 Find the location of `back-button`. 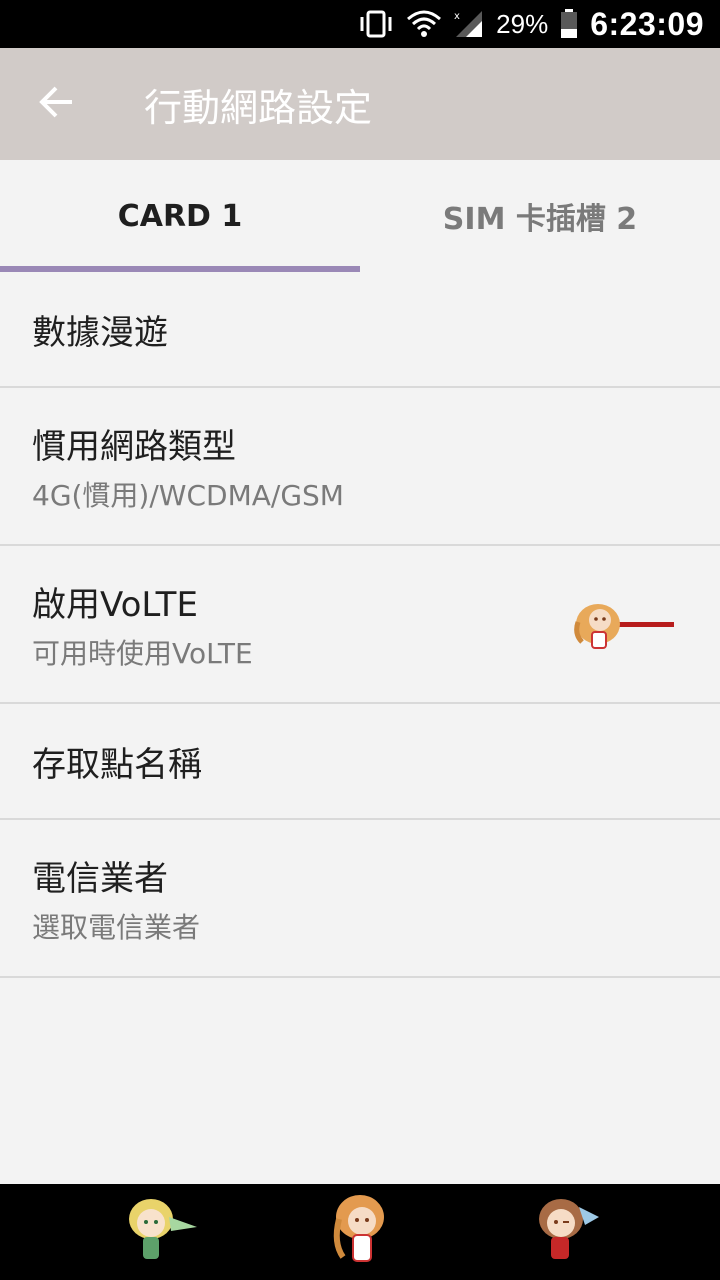

back-button is located at coordinates (56, 104).